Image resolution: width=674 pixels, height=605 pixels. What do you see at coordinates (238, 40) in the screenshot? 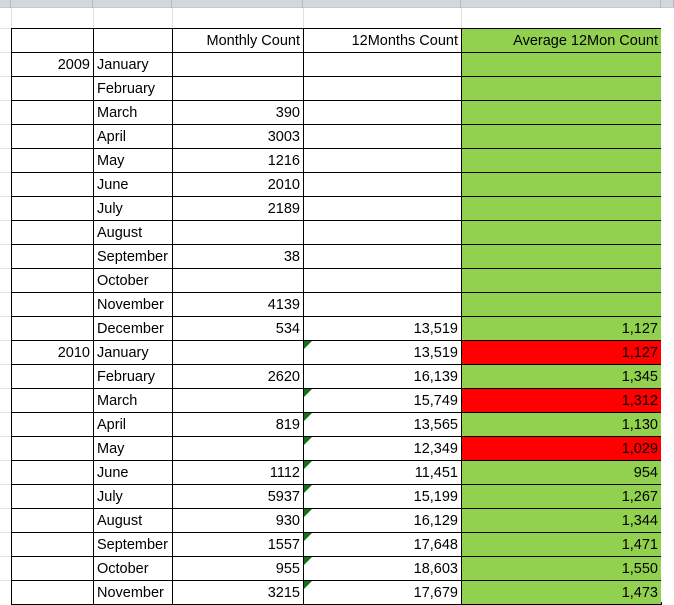
I see `header-cell-monthly-count: Monthly Count` at bounding box center [238, 40].